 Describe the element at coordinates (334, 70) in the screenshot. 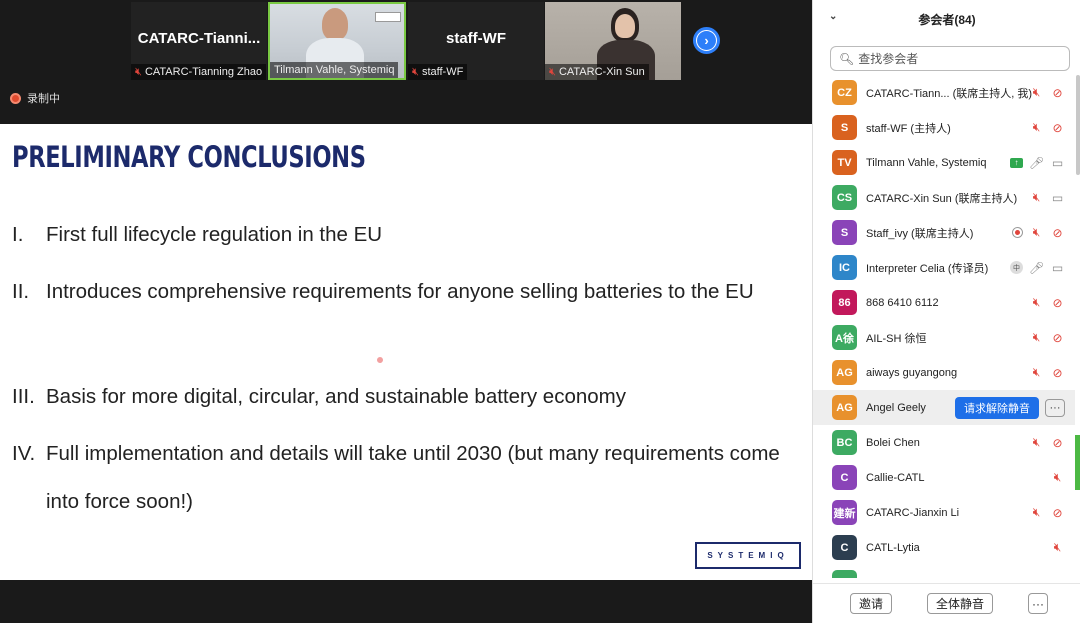

I see `tile-label: Tilmann Vahle, Systemiq` at that location.